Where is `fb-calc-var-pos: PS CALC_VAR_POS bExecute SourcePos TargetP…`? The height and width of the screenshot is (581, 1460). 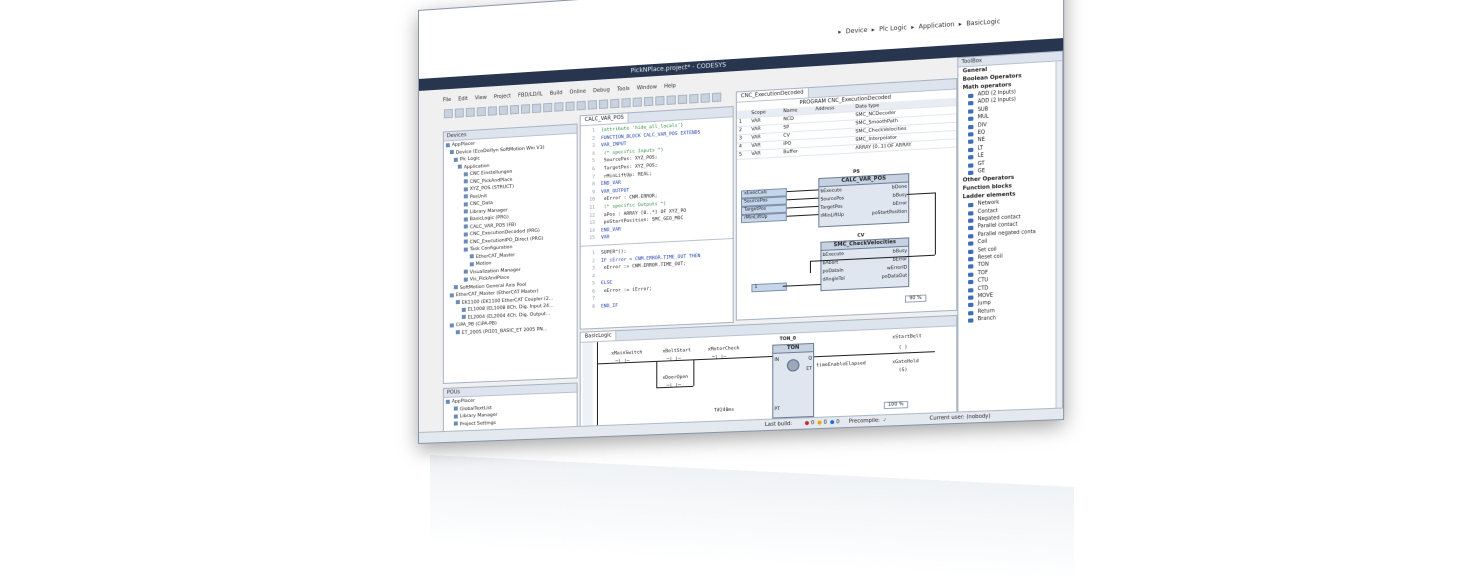
fb-calc-var-pos: PS CALC_VAR_POS bExecute SourcePos TargetP… is located at coordinates (864, 199).